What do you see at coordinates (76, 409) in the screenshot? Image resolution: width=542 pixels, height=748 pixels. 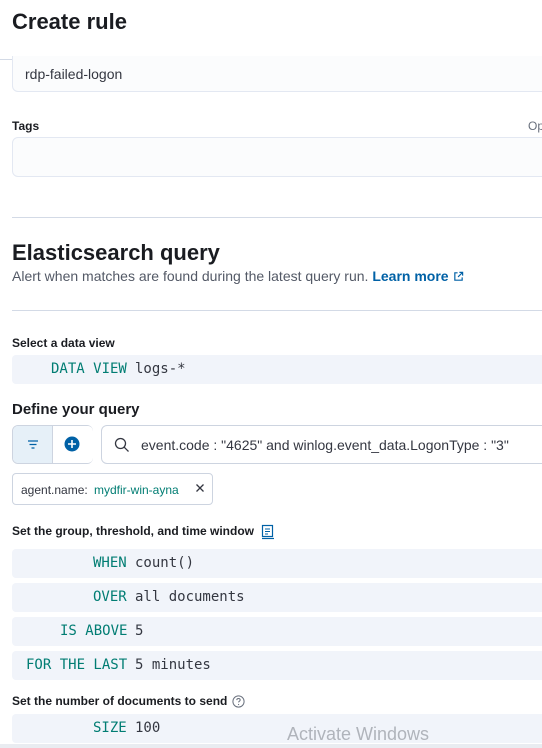 I see `define-query-label: Define your query` at bounding box center [76, 409].